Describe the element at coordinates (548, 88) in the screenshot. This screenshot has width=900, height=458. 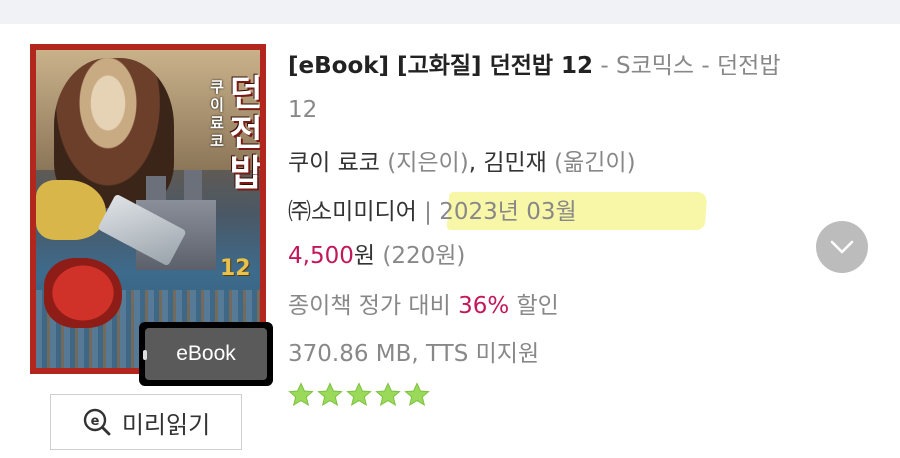
I see `book-title: [eBook] [고화질] 던전밥 12 - S코믹스 - 던전밥 12` at that location.